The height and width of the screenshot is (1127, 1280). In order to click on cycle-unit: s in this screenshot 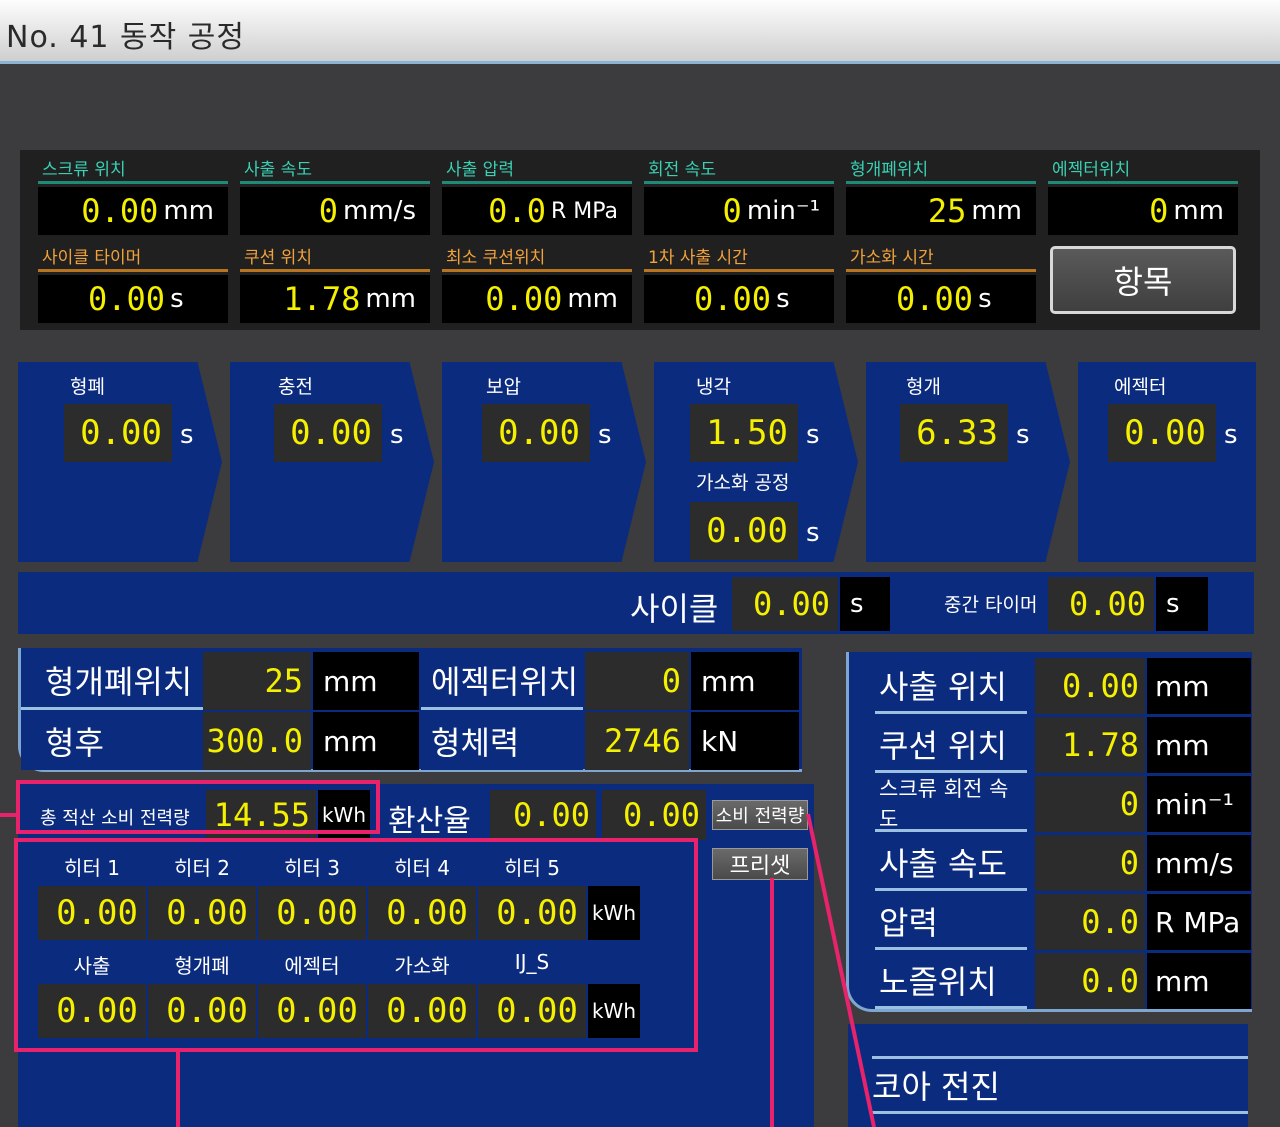, I will do `click(865, 604)`.